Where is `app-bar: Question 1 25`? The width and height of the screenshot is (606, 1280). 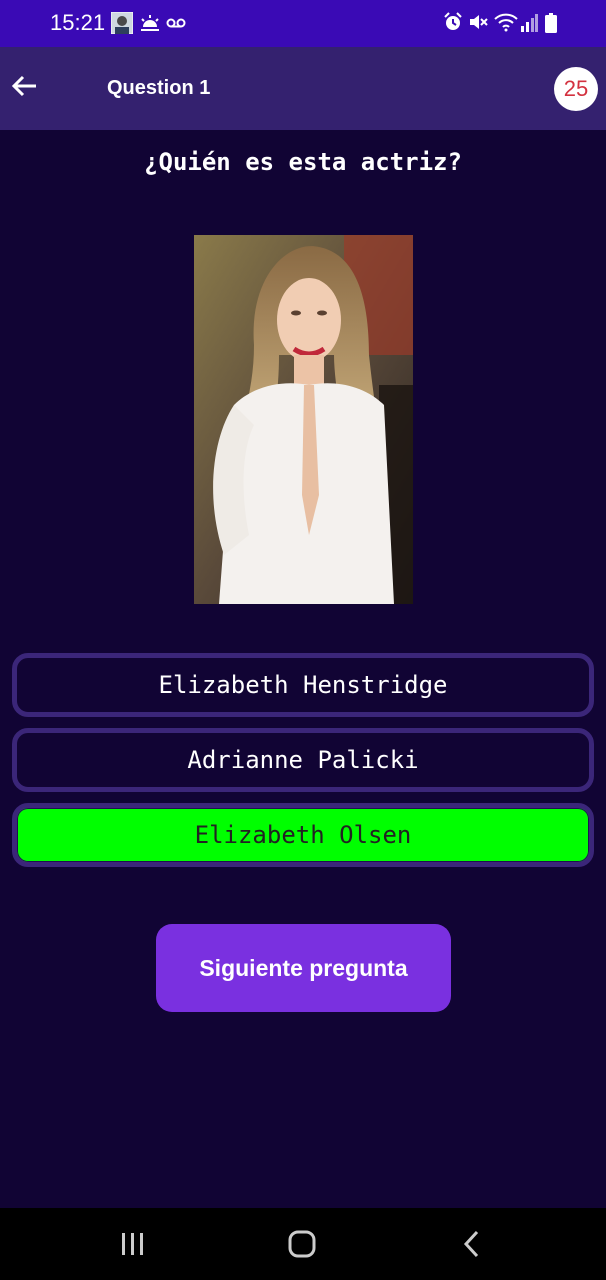
app-bar: Question 1 25 is located at coordinates (303, 88).